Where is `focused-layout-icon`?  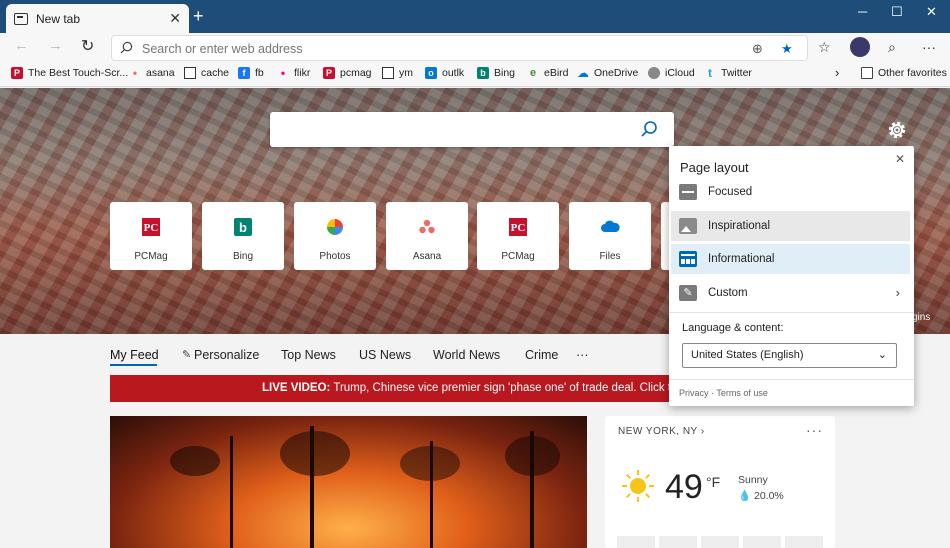
focused-layout-icon is located at coordinates (688, 192).